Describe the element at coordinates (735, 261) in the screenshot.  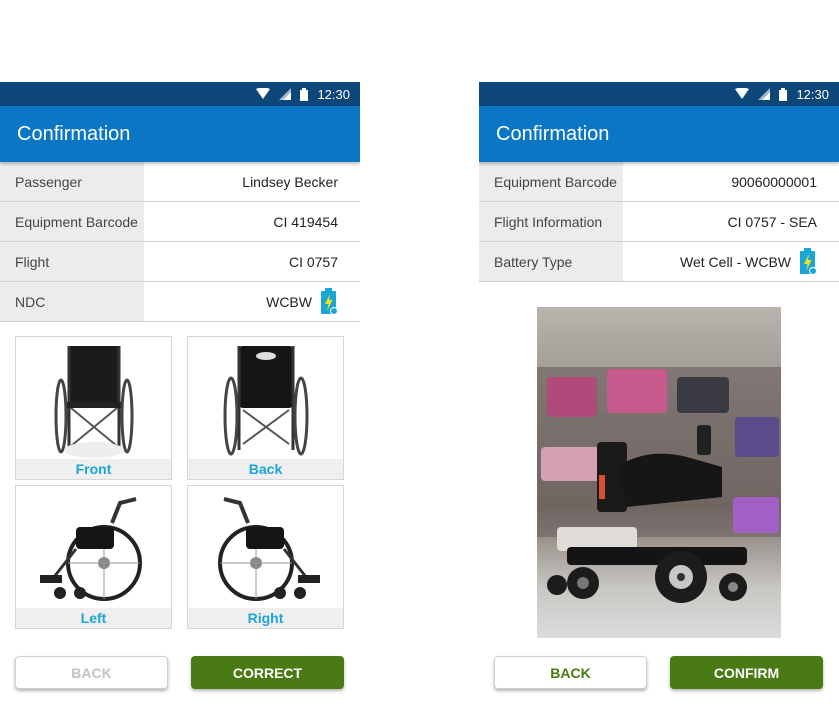
I see `battery-type-value: Wet Cell - WCBW` at that location.